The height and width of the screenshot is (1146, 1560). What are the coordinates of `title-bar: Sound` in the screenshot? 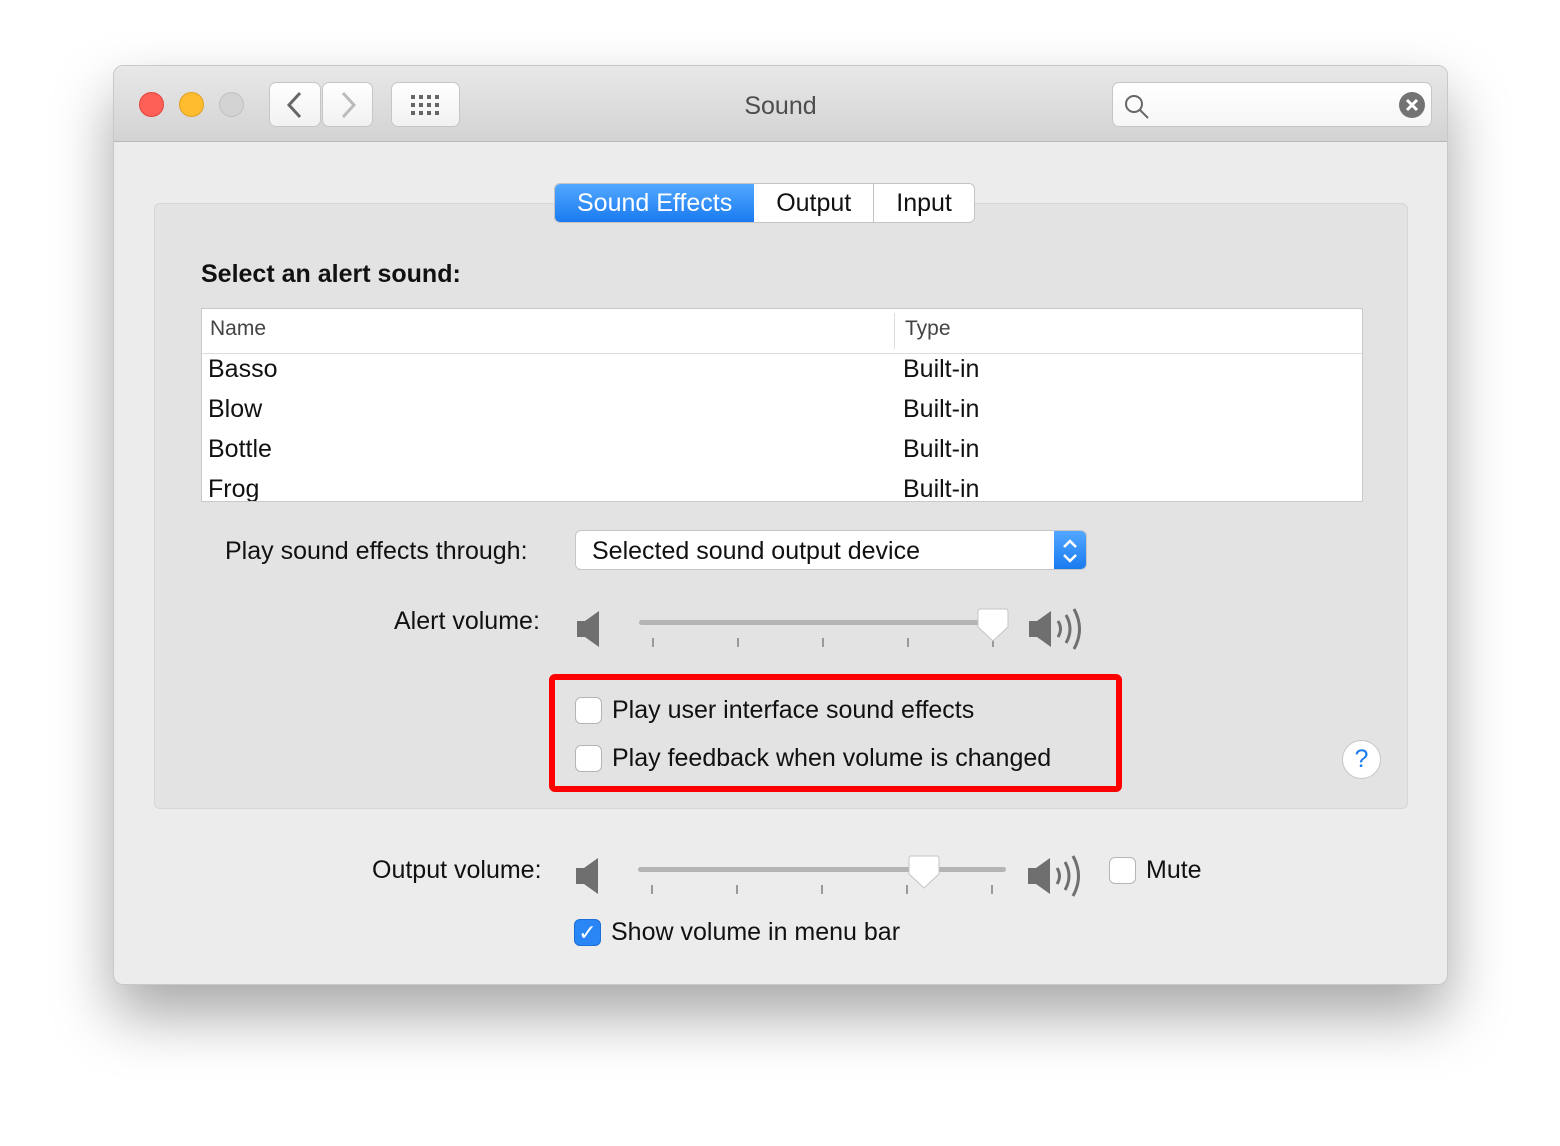 It's located at (780, 104).